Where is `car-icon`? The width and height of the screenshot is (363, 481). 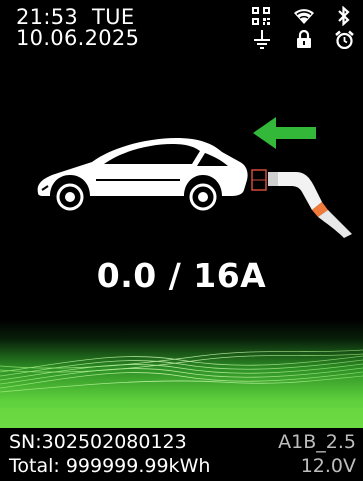 car-icon is located at coordinates (142, 175).